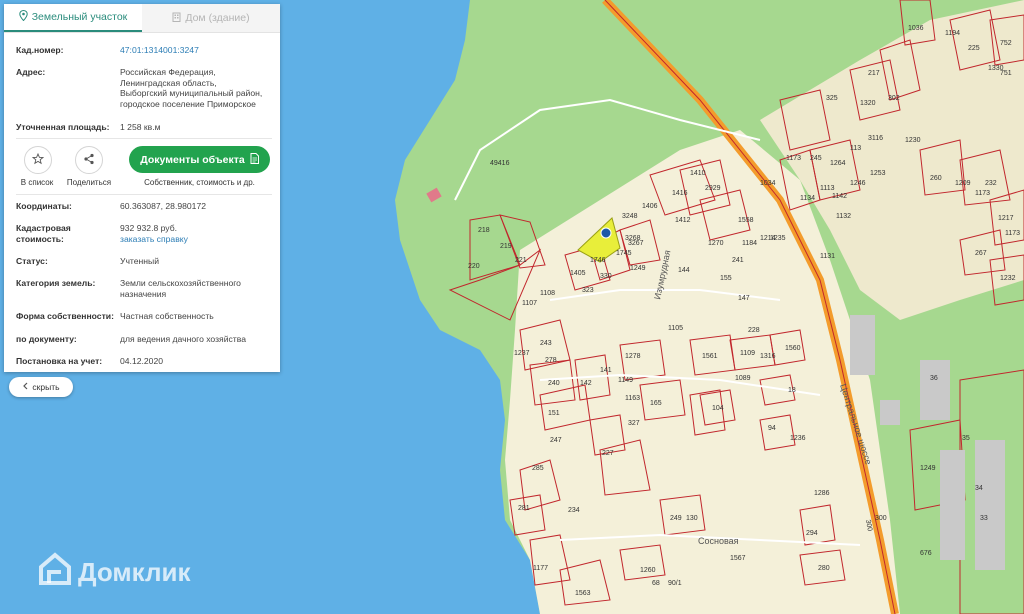 This screenshot has width=1024, height=614. Describe the element at coordinates (554, 383) in the screenshot. I see `parcel-number-label: 240` at that location.